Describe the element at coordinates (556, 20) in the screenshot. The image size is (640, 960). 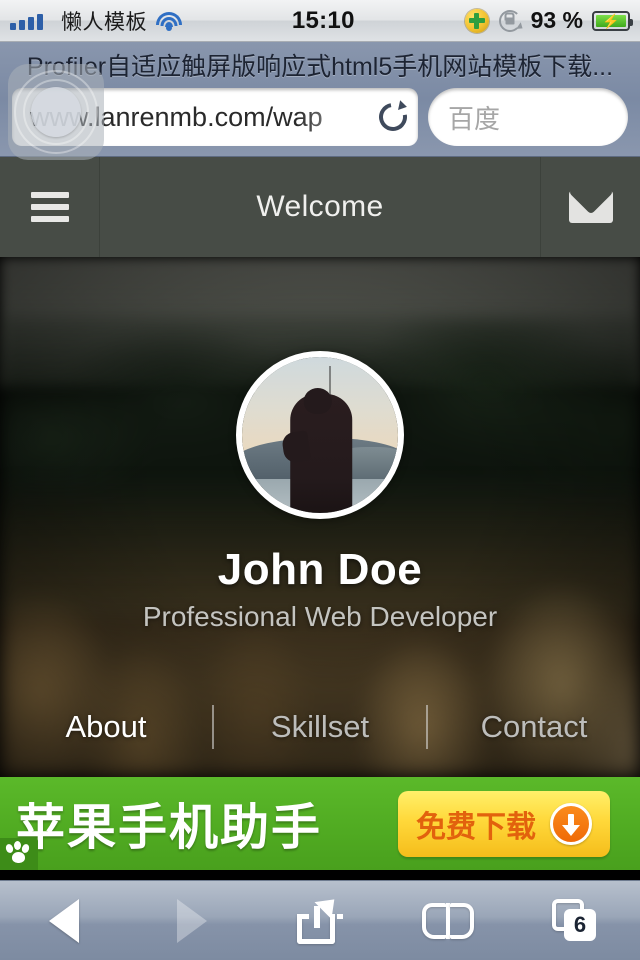
I see `battery-percent-label: 93 %` at that location.